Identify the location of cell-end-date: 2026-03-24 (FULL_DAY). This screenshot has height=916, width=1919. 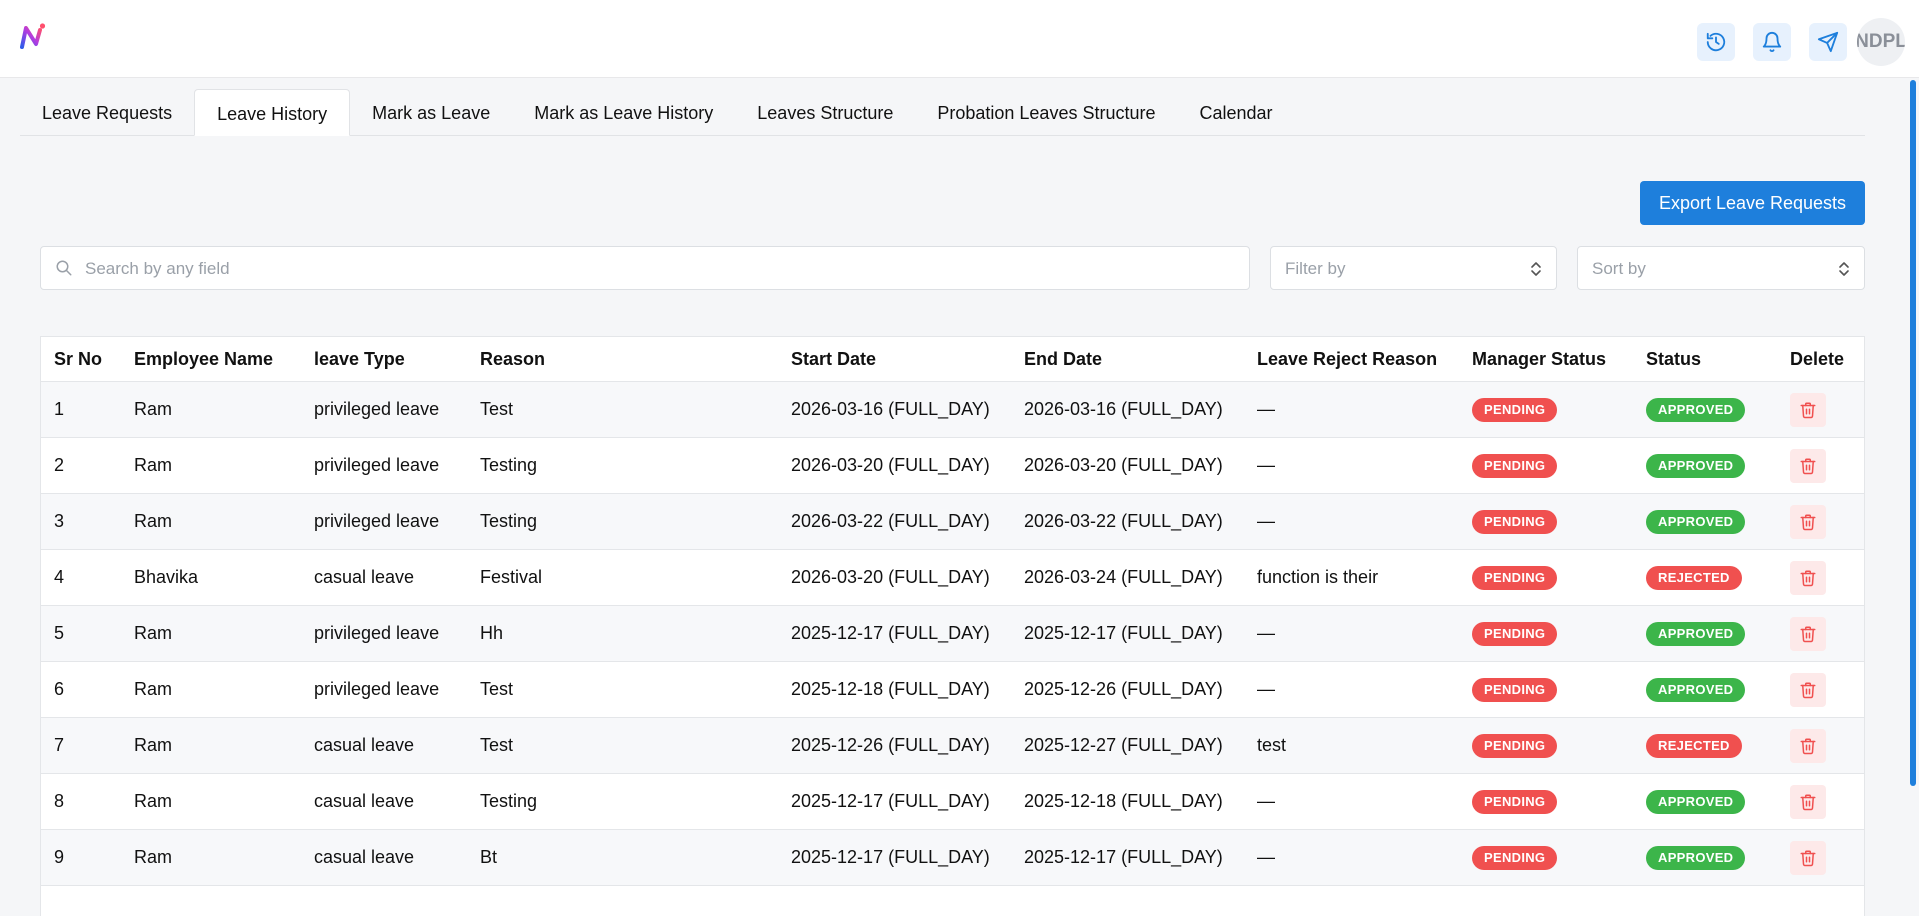
(1127, 577).